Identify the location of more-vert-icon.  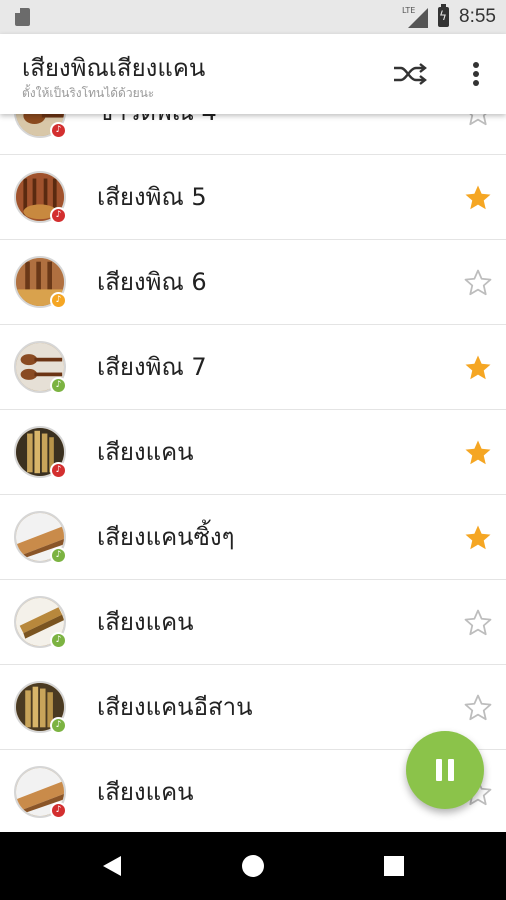
(476, 74).